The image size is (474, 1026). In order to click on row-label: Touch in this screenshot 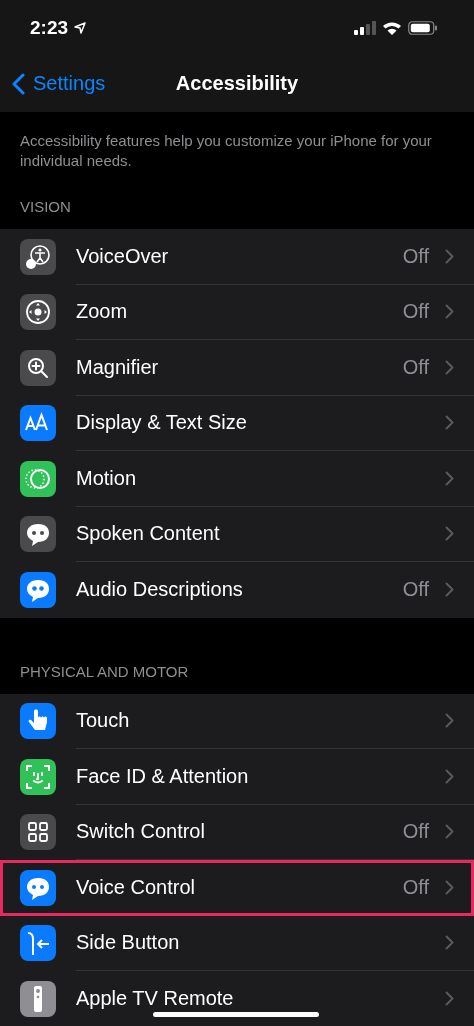, I will do `click(103, 721)`.